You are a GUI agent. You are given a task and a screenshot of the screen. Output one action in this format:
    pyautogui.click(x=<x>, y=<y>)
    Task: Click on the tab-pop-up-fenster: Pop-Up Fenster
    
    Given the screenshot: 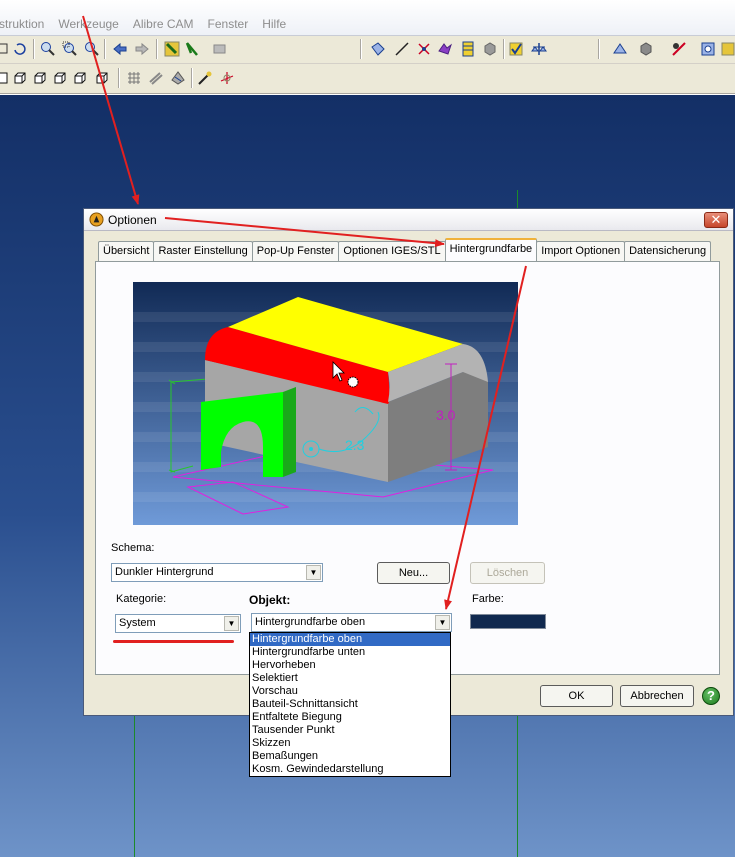 What is the action you would take?
    pyautogui.click(x=295, y=251)
    